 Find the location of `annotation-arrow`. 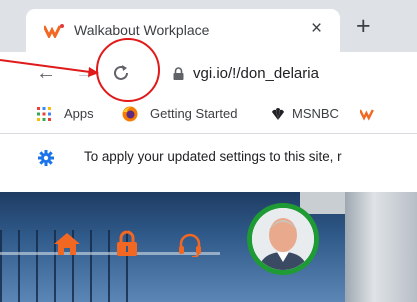

annotation-arrow is located at coordinates (49, 68).